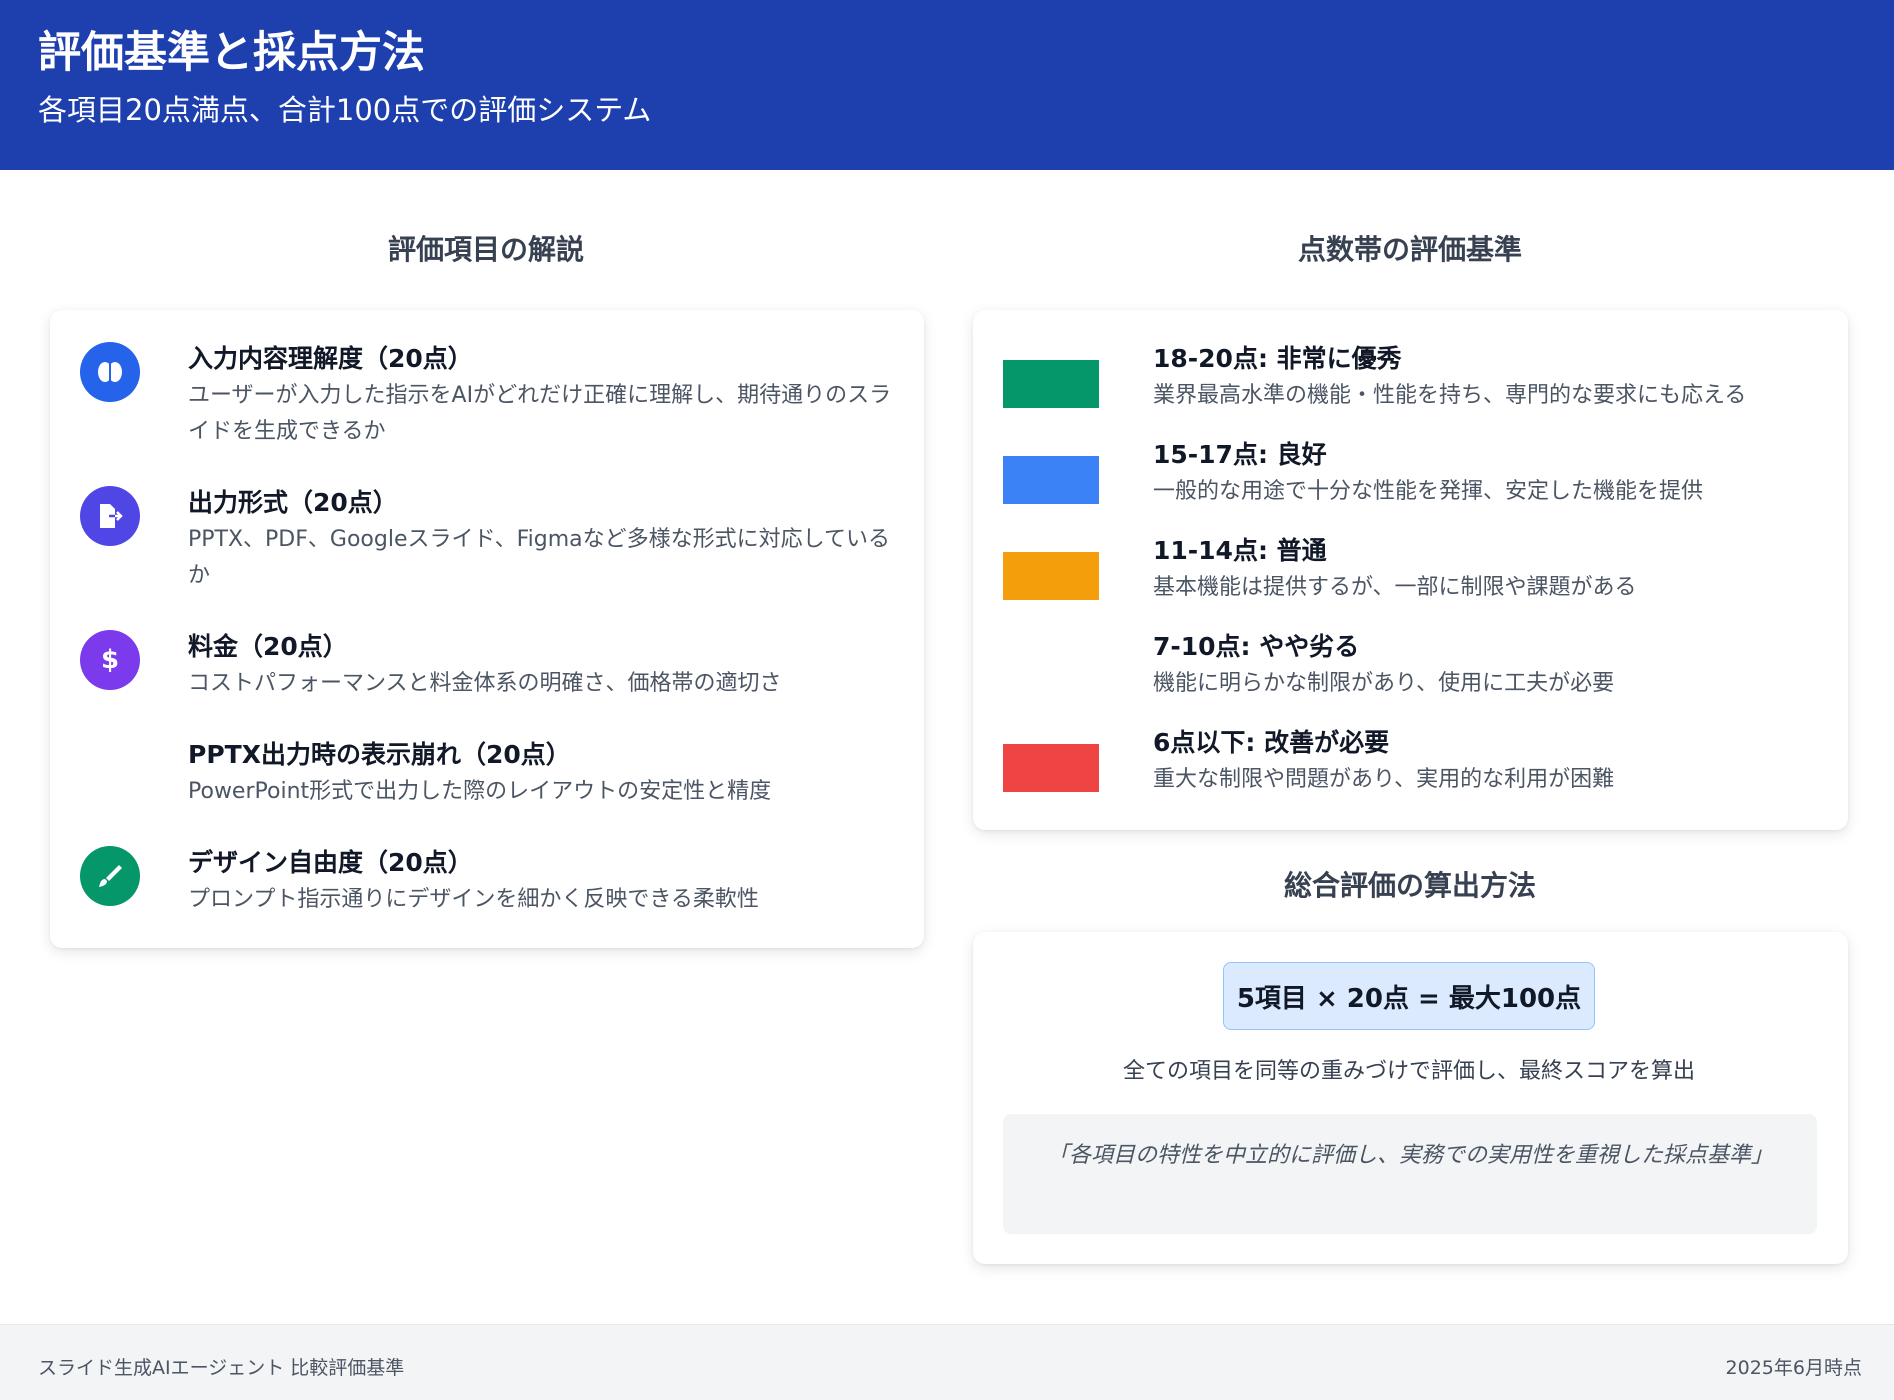 This screenshot has width=1894, height=1400. Describe the element at coordinates (1384, 683) in the screenshot. I see `band-desc: 機能に明らかな制限があり、使用に工夫が必要` at that location.